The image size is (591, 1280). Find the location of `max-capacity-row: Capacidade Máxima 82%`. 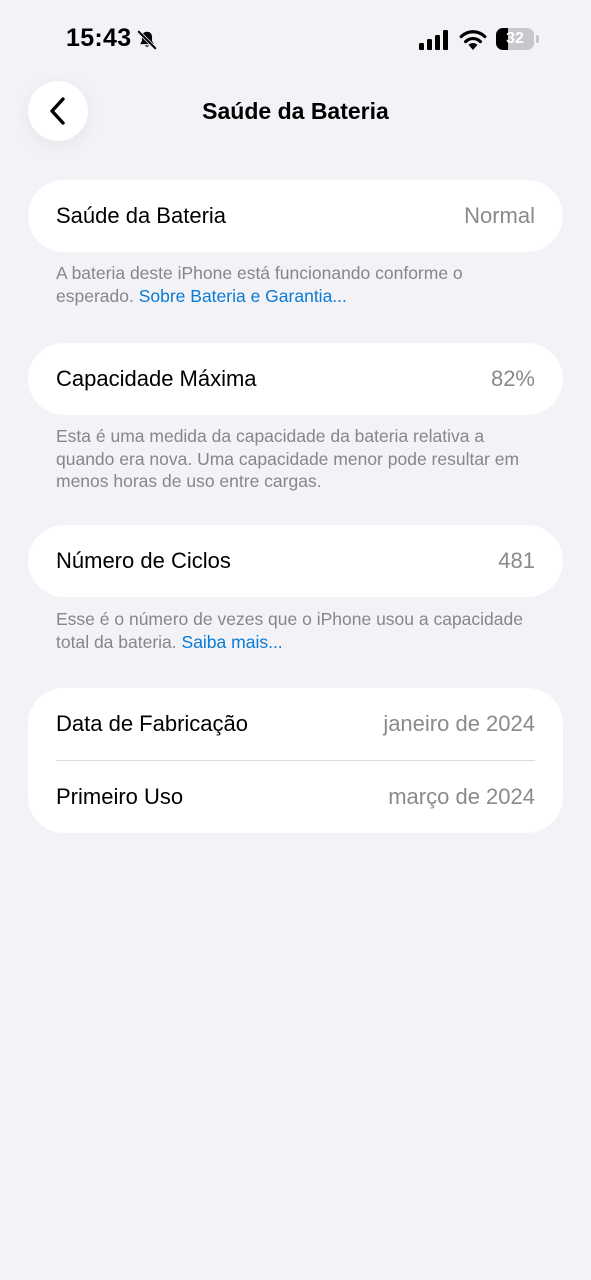

max-capacity-row: Capacidade Máxima 82% is located at coordinates (295, 379).